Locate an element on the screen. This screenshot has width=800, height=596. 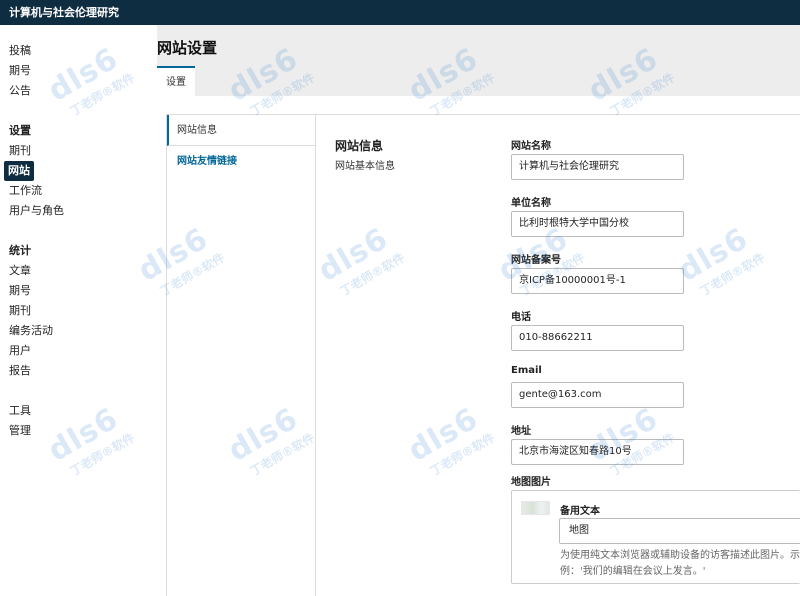
tab-bar: 设置 is located at coordinates (478, 80).